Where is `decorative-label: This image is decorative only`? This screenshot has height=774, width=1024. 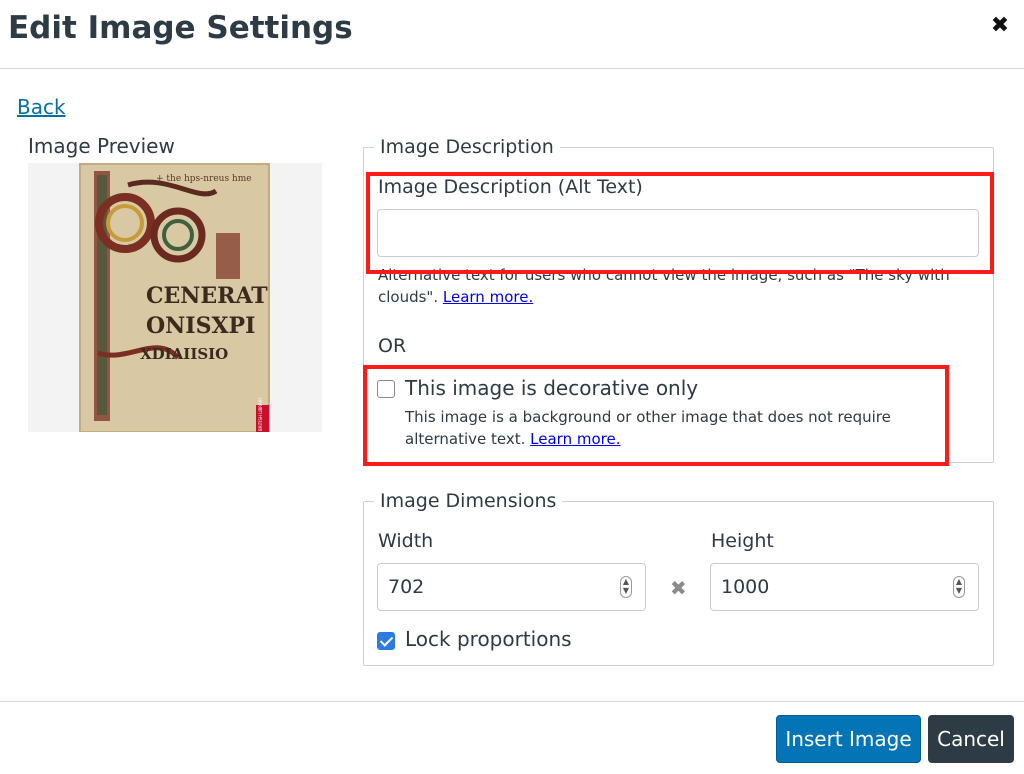
decorative-label: This image is decorative only is located at coordinates (552, 388).